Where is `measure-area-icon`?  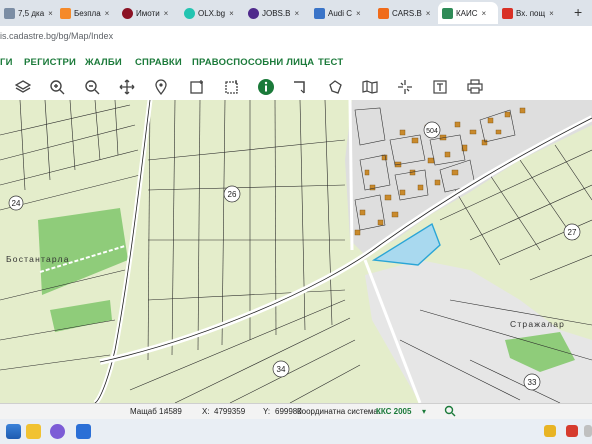
measure-area-icon is located at coordinates (197, 87).